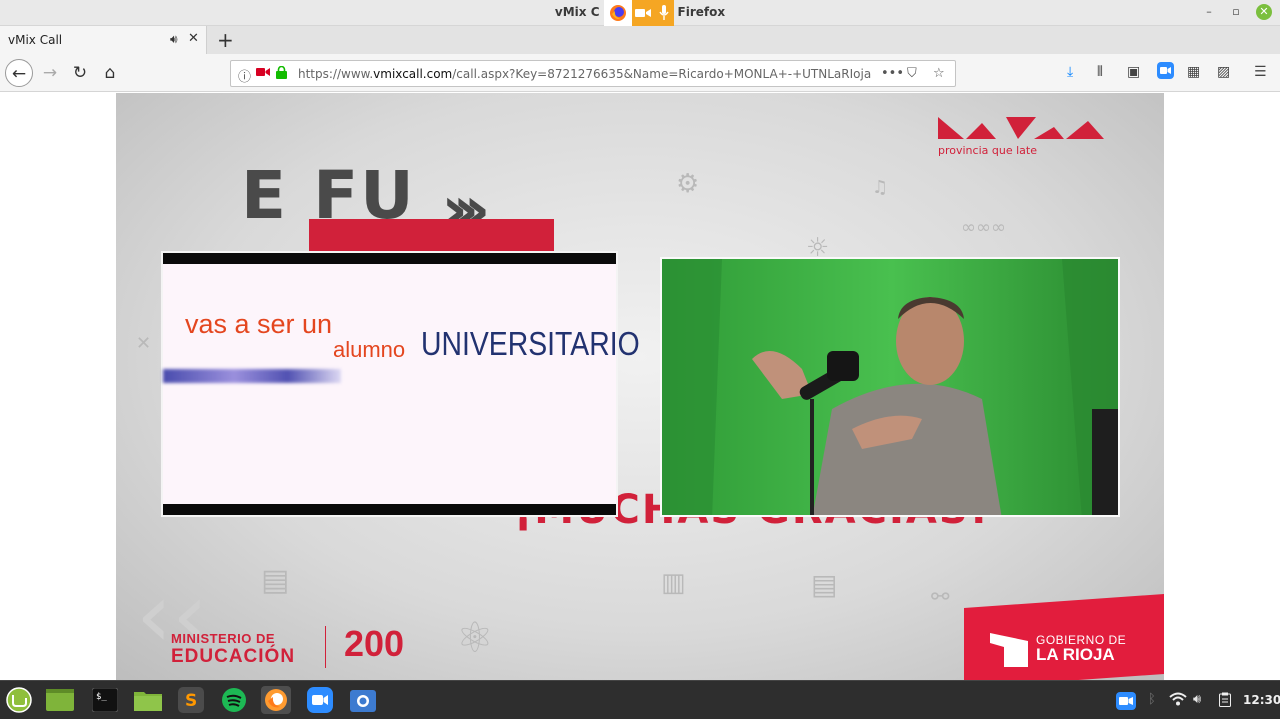  What do you see at coordinates (276, 700) in the screenshot?
I see `firefox-taskbar-icon` at bounding box center [276, 700].